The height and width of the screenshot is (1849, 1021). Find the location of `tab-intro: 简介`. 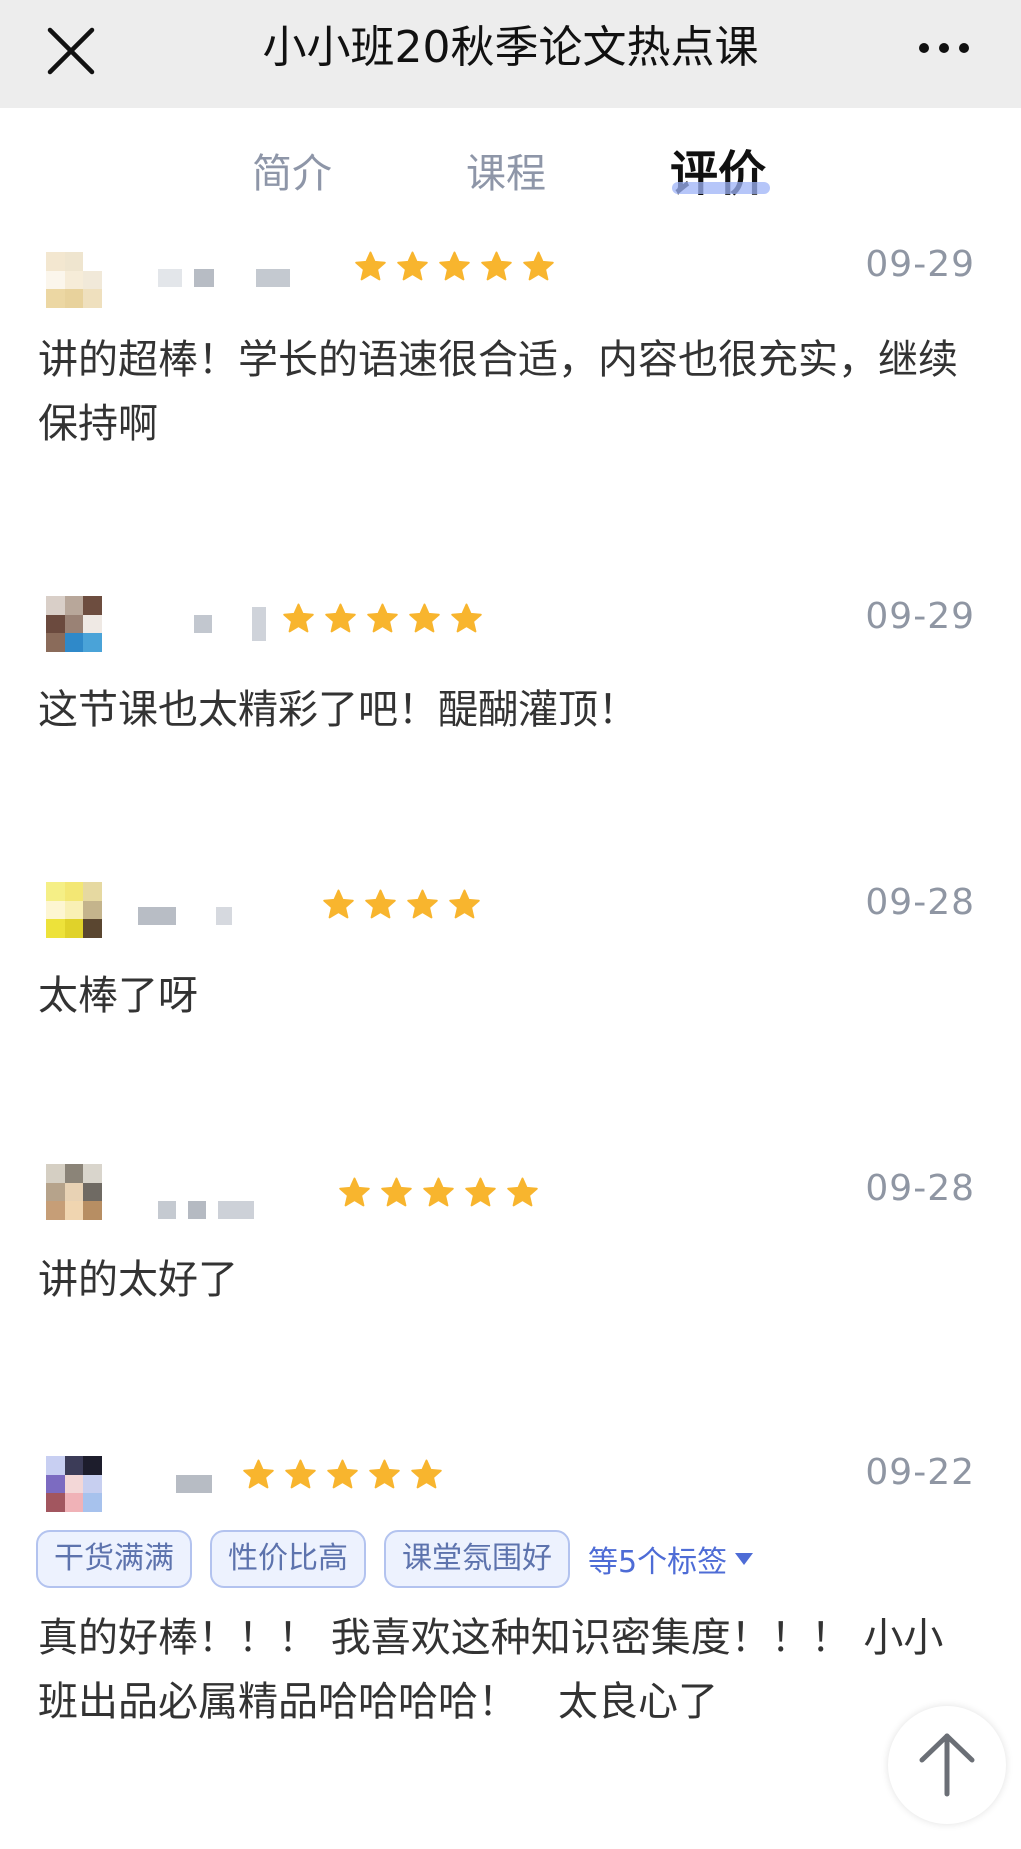

tab-intro: 简介 is located at coordinates (292, 174).